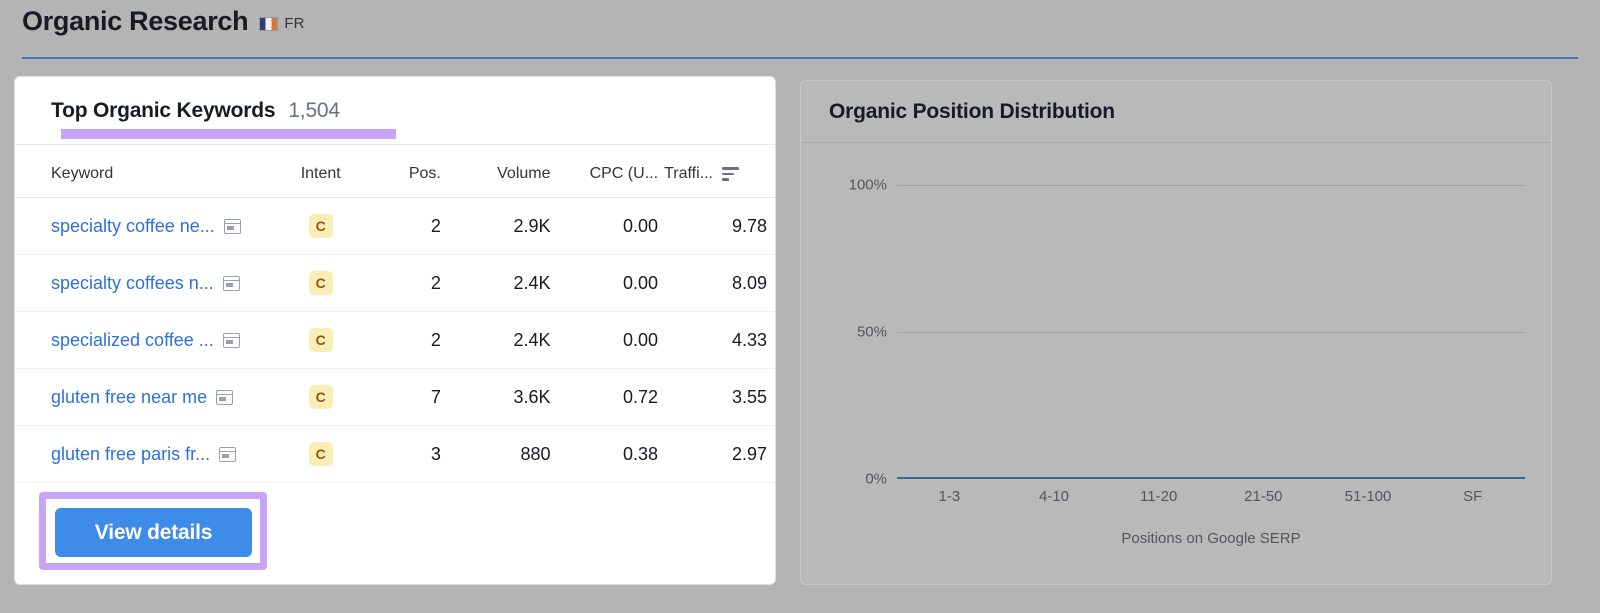  Describe the element at coordinates (399, 171) in the screenshot. I see `column-header-pos: Pos.` at that location.